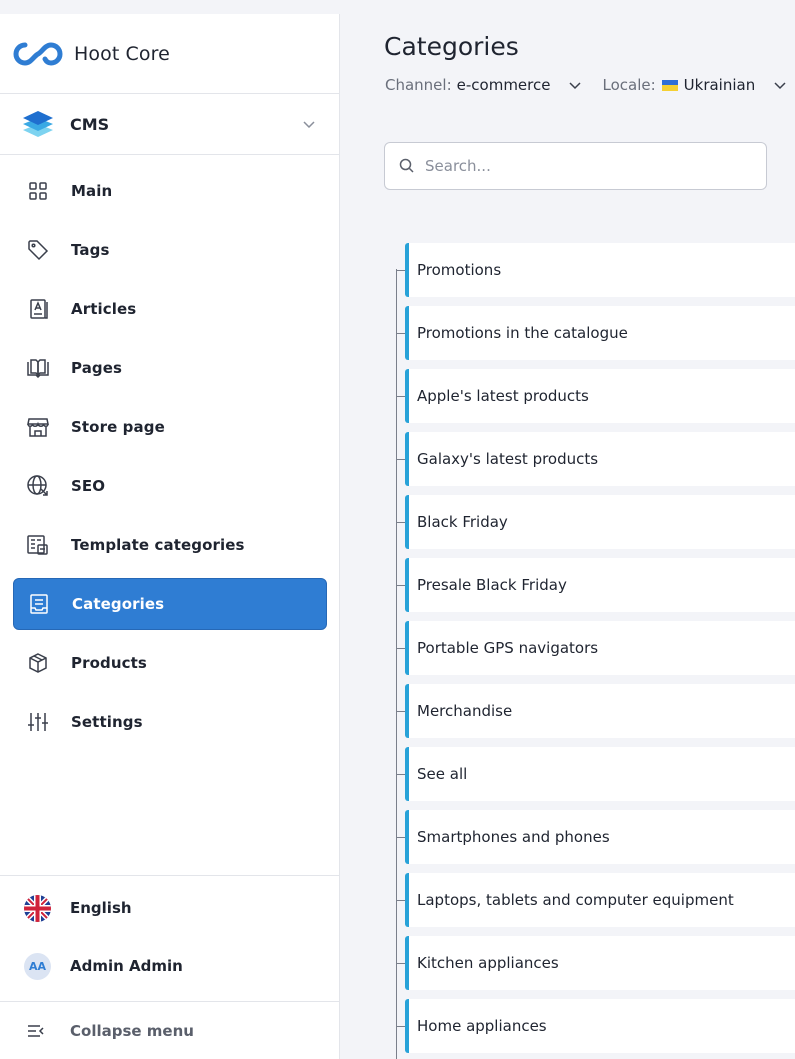 Image resolution: width=795 pixels, height=1059 pixels. What do you see at coordinates (170, 368) in the screenshot?
I see `sidebar-item-pages: Pages` at bounding box center [170, 368].